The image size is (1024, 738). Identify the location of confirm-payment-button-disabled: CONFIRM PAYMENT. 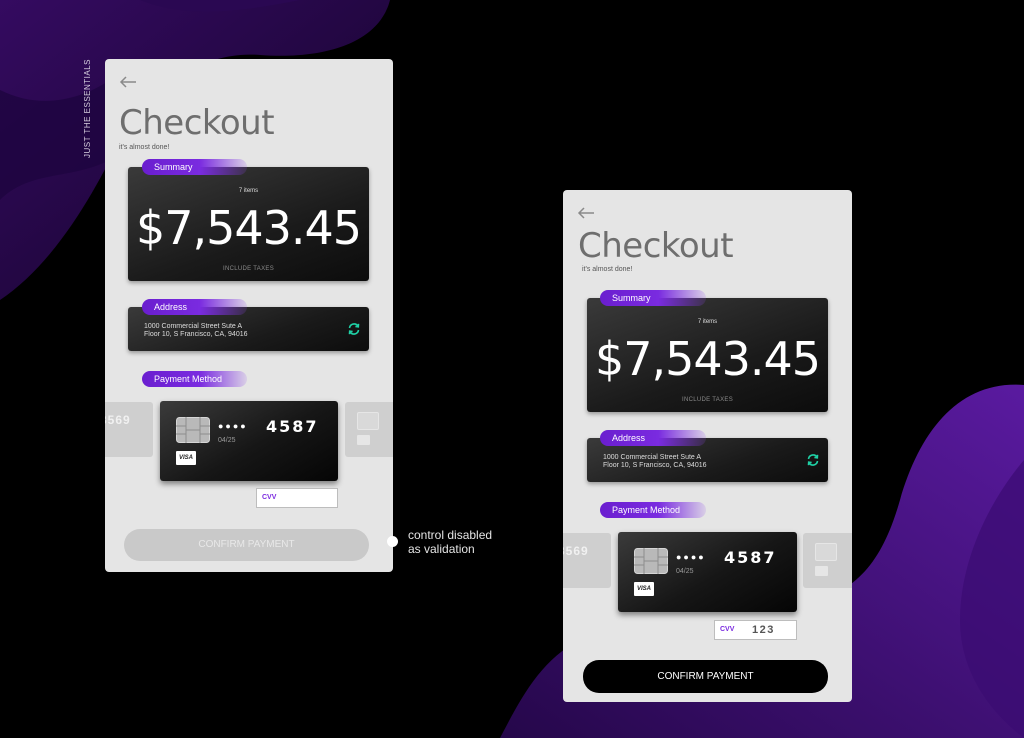
(246, 545).